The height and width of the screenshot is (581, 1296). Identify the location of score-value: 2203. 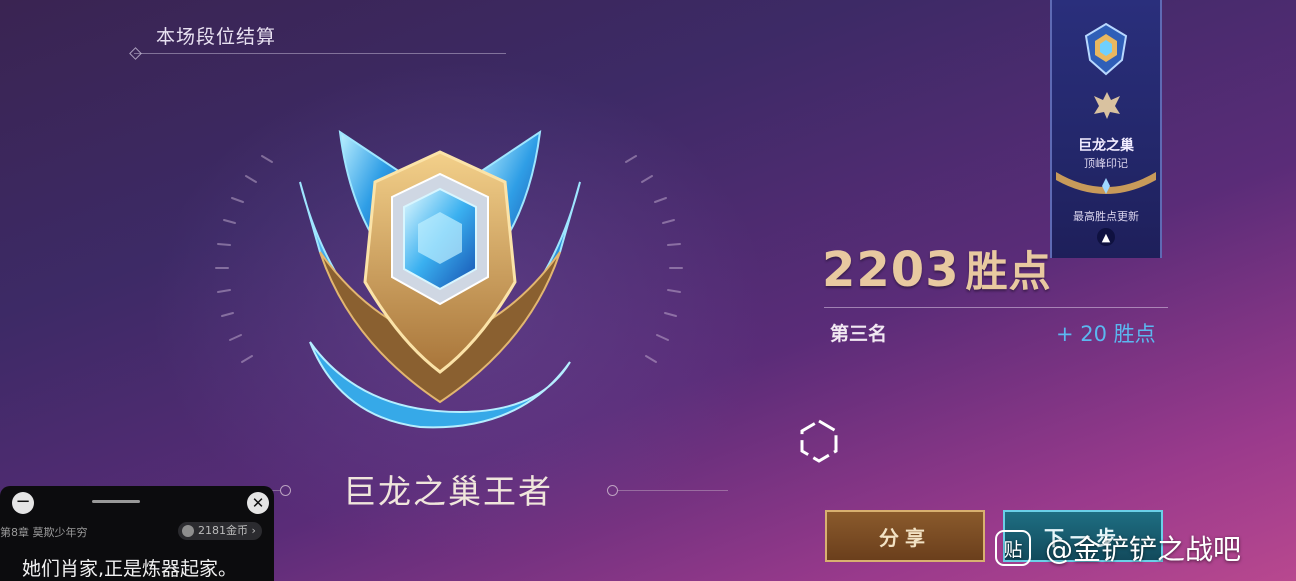
(891, 270).